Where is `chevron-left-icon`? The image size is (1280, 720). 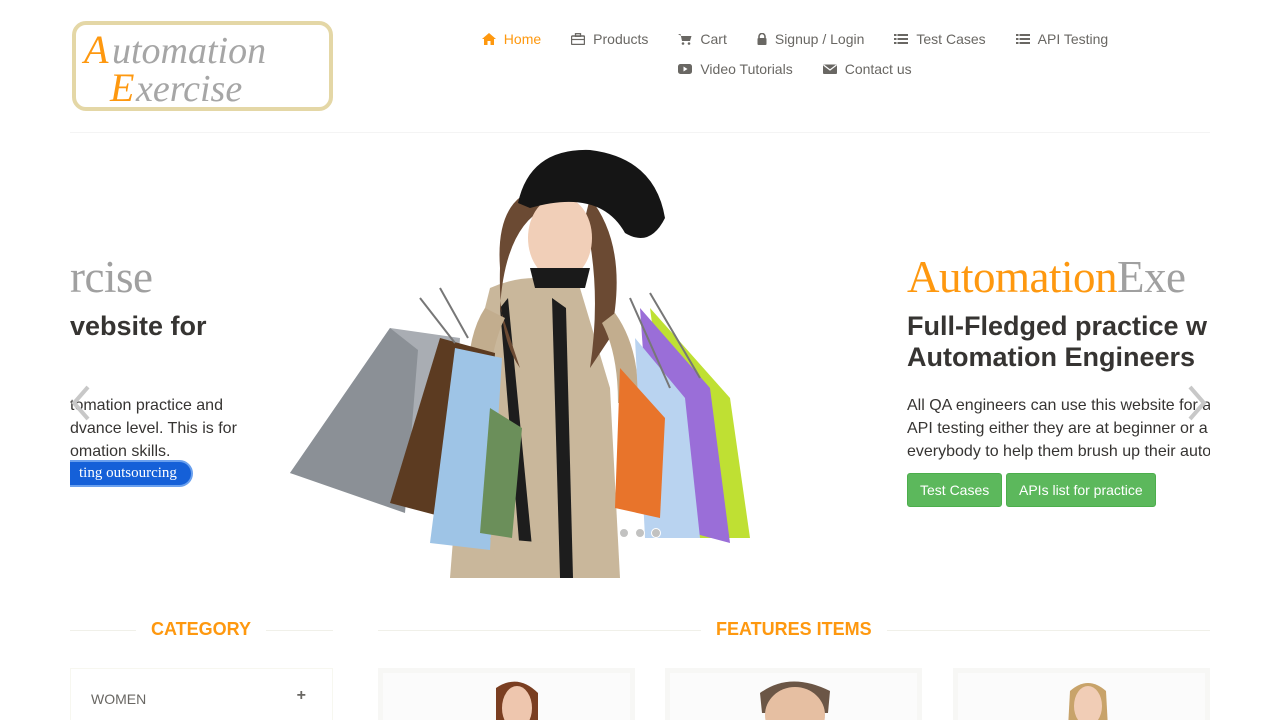 chevron-left-icon is located at coordinates (80, 403).